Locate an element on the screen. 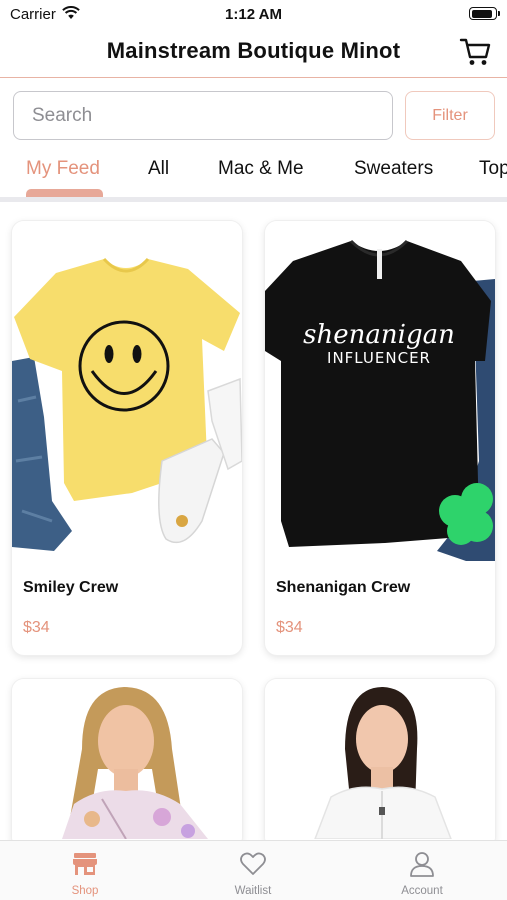  status-bar: Carrier 1:12 AM is located at coordinates (253, 14).